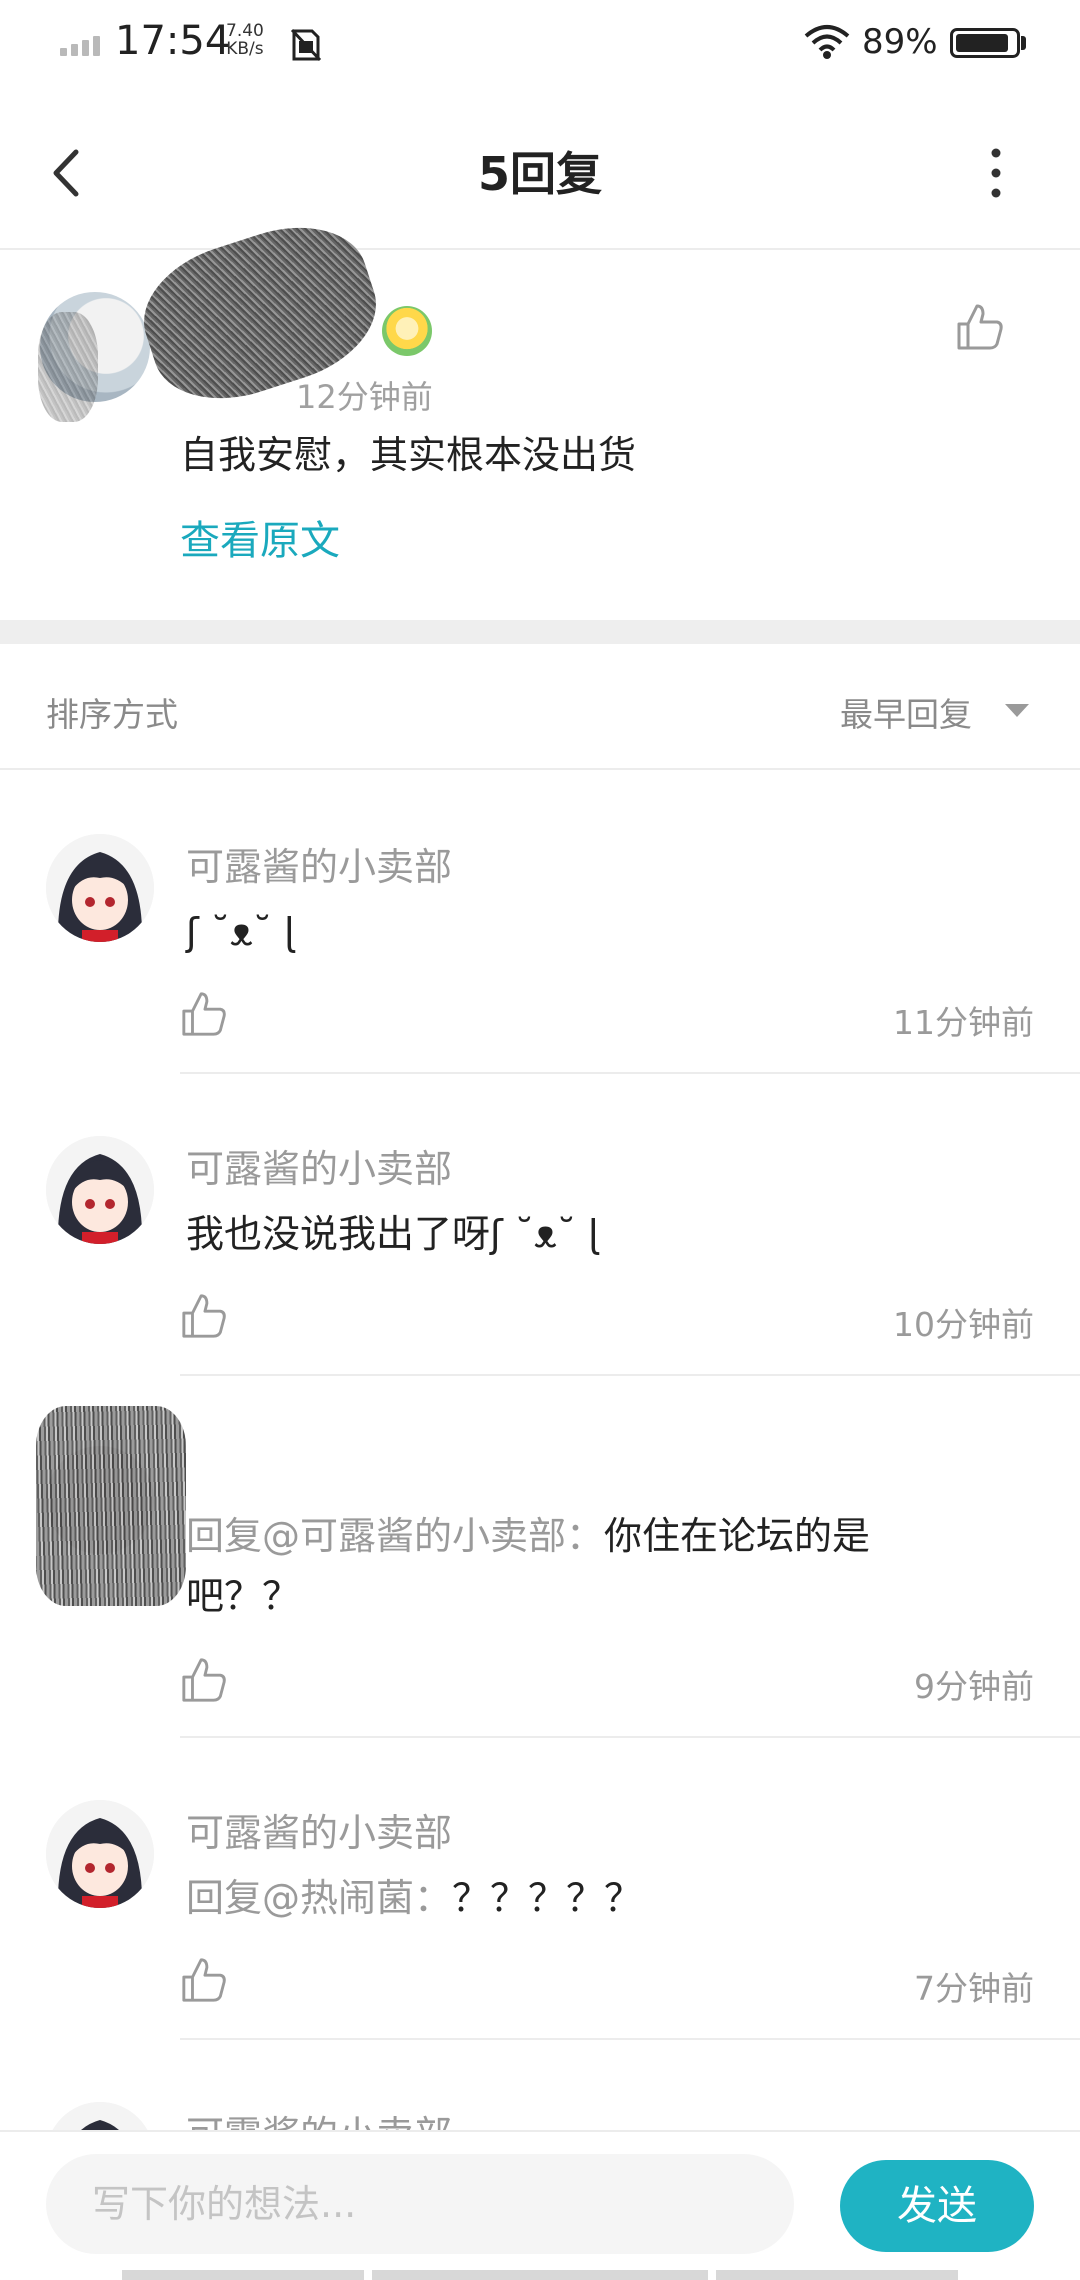 This screenshot has height=2280, width=1080. I want to click on network-speed: 7.40 KB/s, so click(245, 40).